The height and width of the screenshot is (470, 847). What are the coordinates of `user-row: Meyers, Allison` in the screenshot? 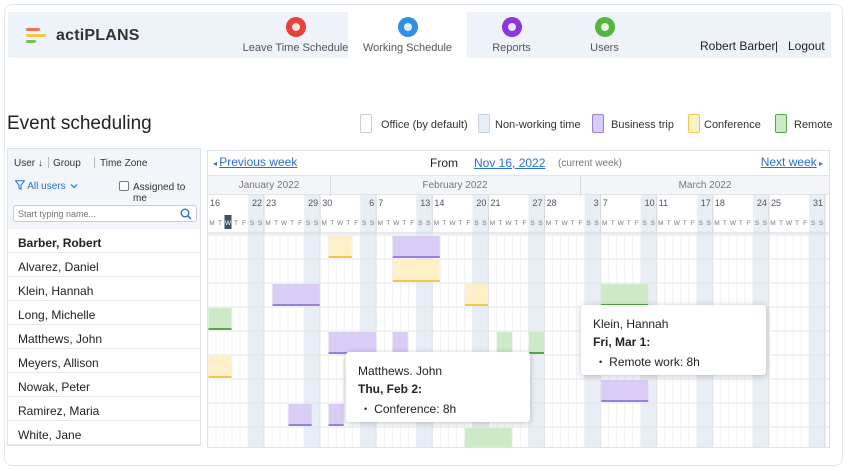 It's located at (104, 361).